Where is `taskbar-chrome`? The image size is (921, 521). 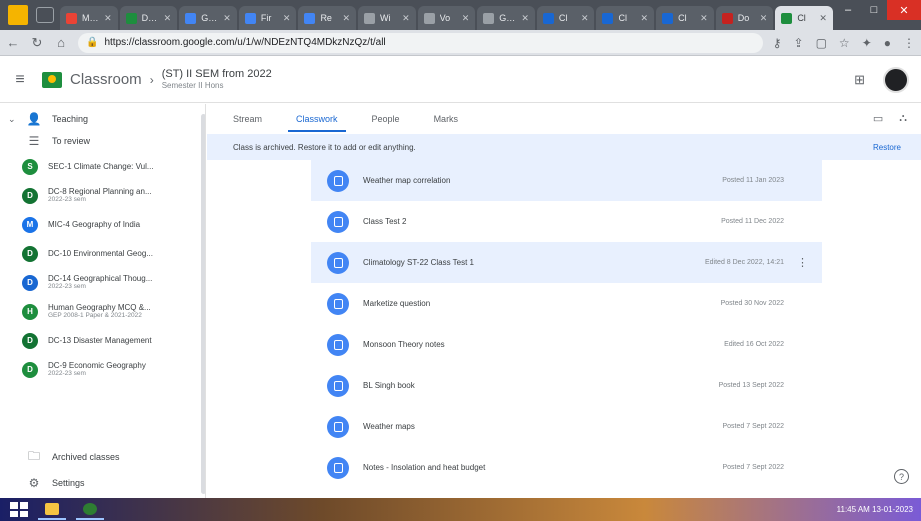
taskbar-chrome is located at coordinates (90, 510).